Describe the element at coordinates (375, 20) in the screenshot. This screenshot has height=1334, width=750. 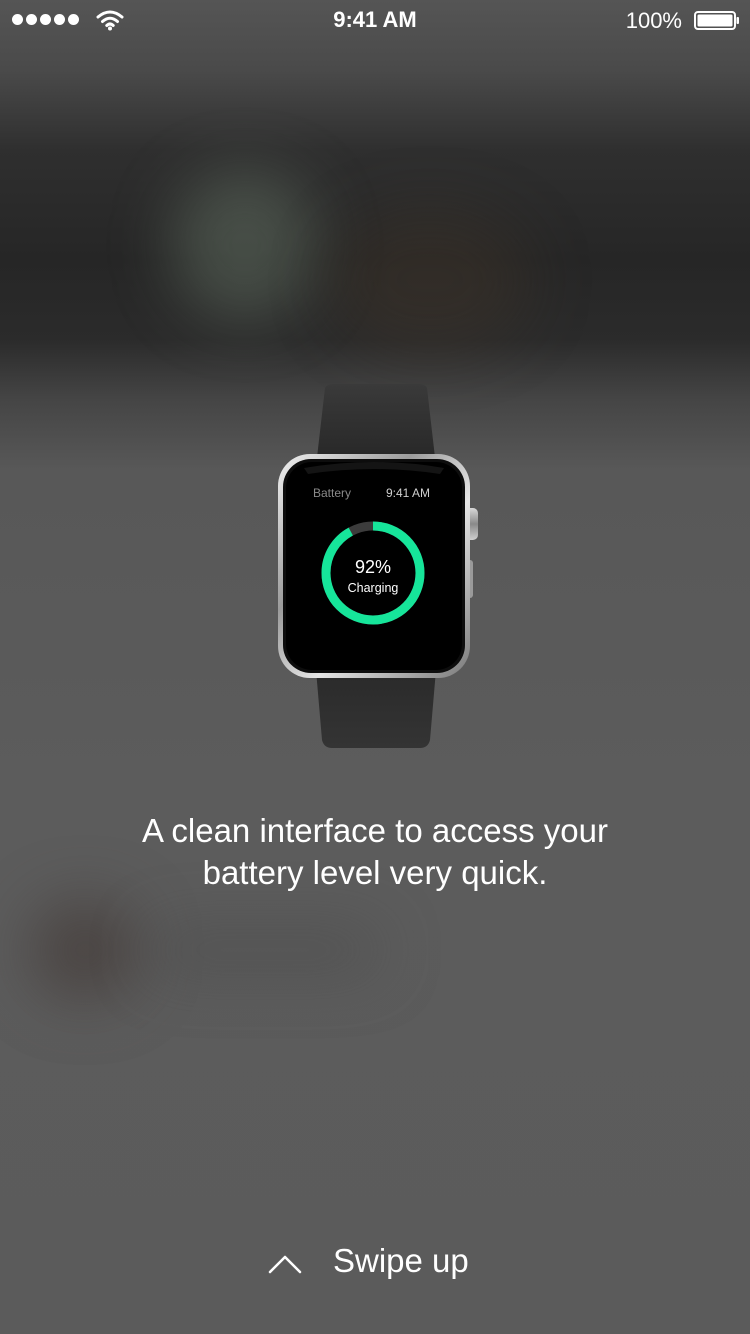
I see `status-bar: 9:41 AM 100%` at that location.